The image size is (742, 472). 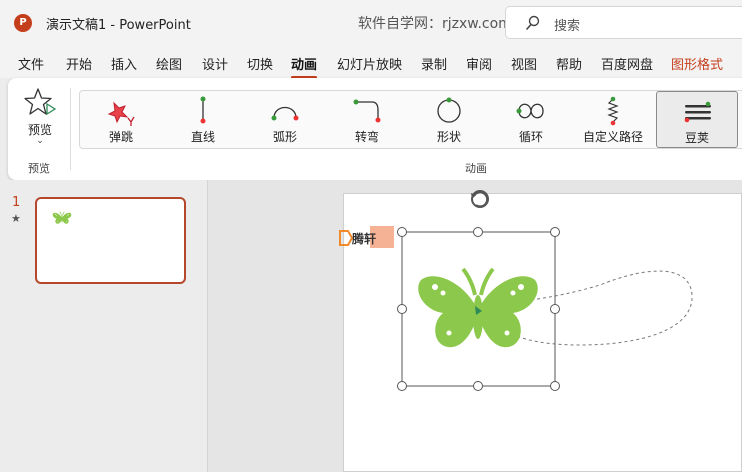 I want to click on butterfly-shape, so click(x=478, y=308).